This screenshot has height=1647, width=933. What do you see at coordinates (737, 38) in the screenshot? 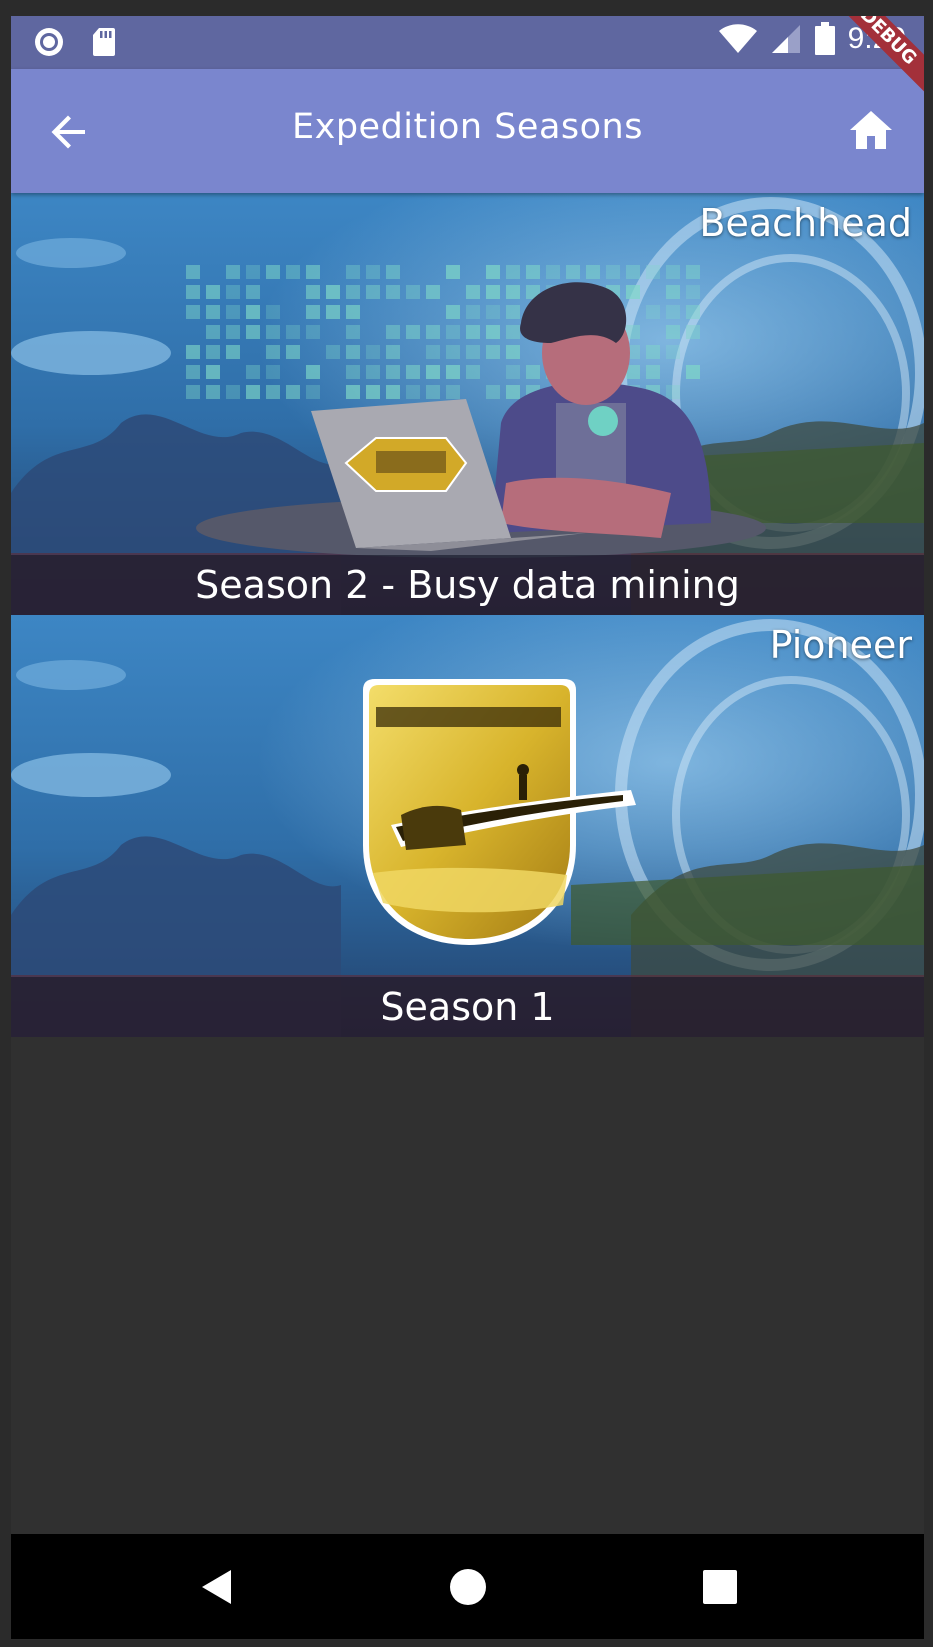
I see `wifi-icon` at bounding box center [737, 38].